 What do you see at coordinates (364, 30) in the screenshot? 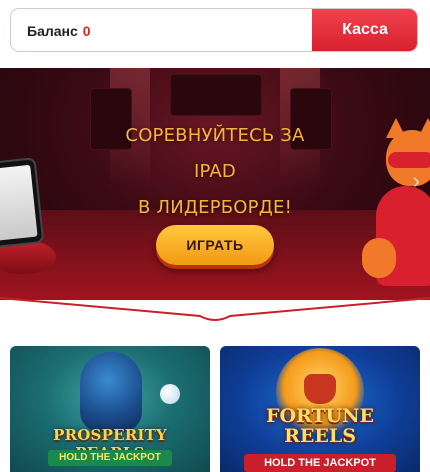
I see `kassa-button: Касса` at bounding box center [364, 30].